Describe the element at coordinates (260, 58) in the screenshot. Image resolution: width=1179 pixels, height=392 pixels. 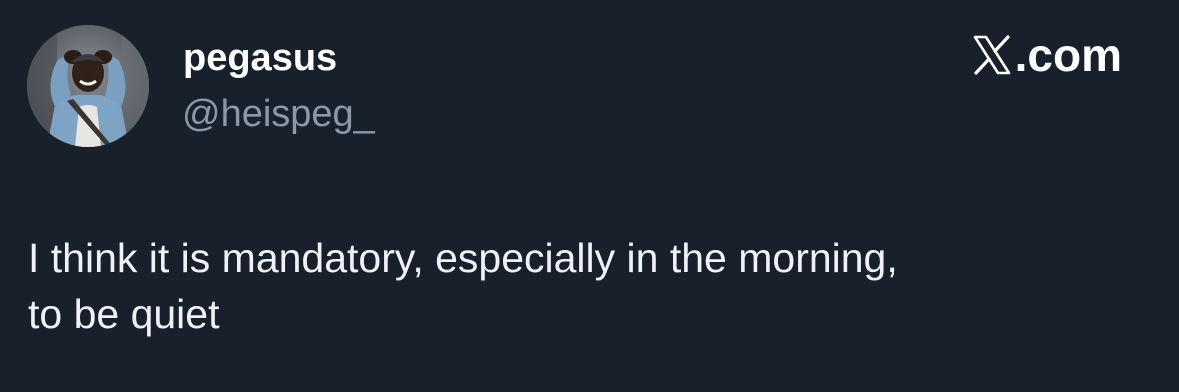
I see `display-name: pegasus` at that location.